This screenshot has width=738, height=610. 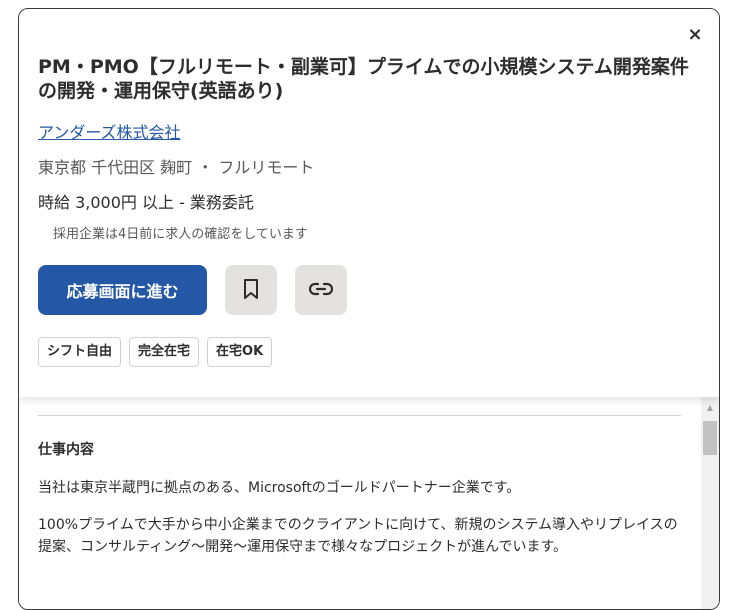 I want to click on link-icon, so click(x=321, y=290).